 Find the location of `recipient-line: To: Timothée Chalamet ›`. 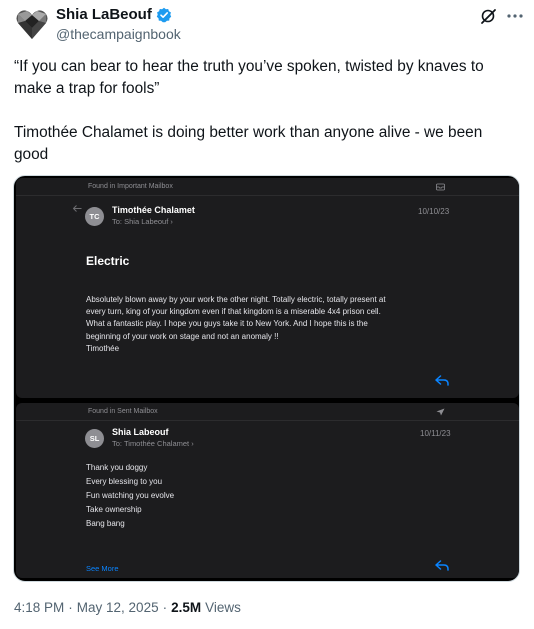

recipient-line: To: Timothée Chalamet › is located at coordinates (153, 443).